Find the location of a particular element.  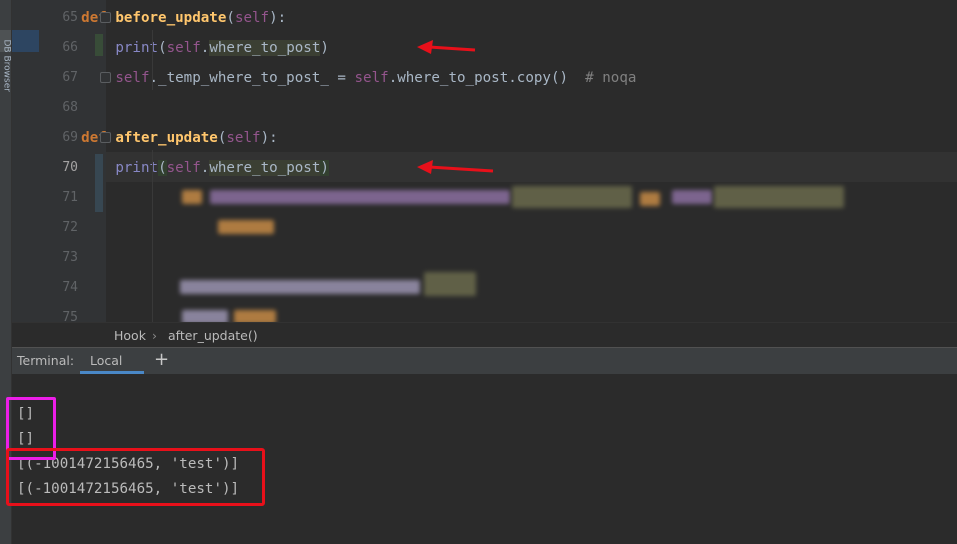

breadcrumb-function: after_update() is located at coordinates (213, 335).